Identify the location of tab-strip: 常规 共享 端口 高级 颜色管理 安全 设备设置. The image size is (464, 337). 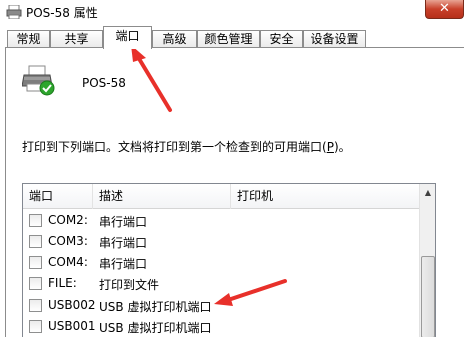
(232, 36).